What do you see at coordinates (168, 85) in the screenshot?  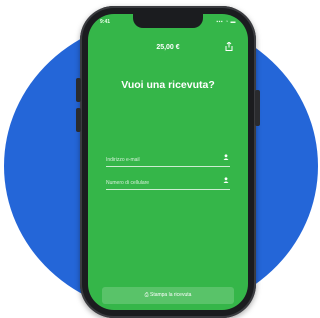 I see `receipt-question-heading: Vuoi una ricevuta?` at bounding box center [168, 85].